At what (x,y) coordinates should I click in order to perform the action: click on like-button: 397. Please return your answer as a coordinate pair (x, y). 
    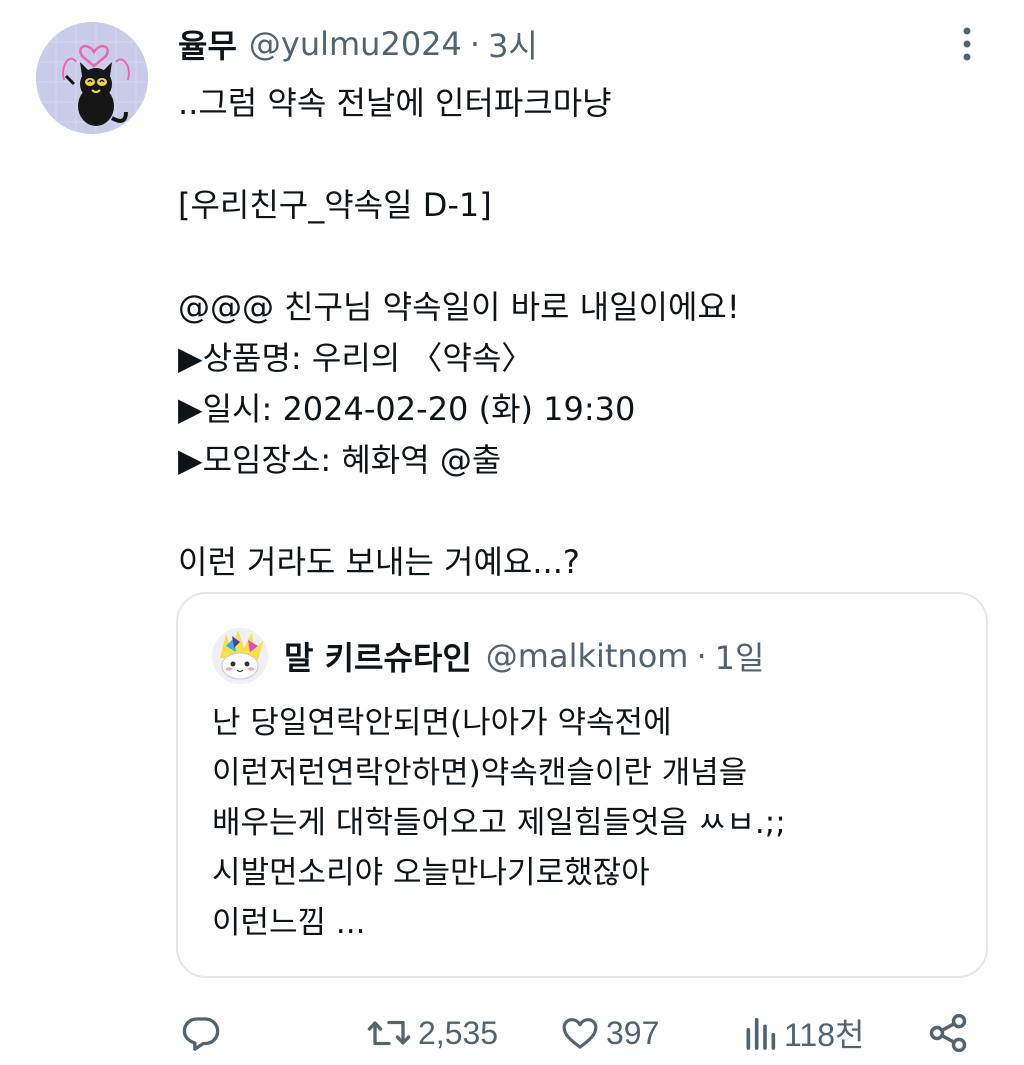
    Looking at the image, I should click on (609, 1033).